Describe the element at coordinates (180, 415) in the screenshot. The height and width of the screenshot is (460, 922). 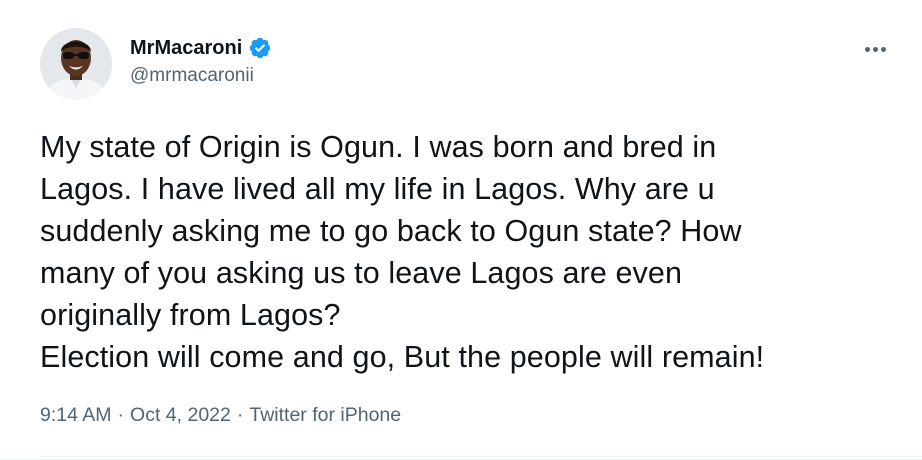
I see `tweet-date: Oct 4, 2022` at that location.